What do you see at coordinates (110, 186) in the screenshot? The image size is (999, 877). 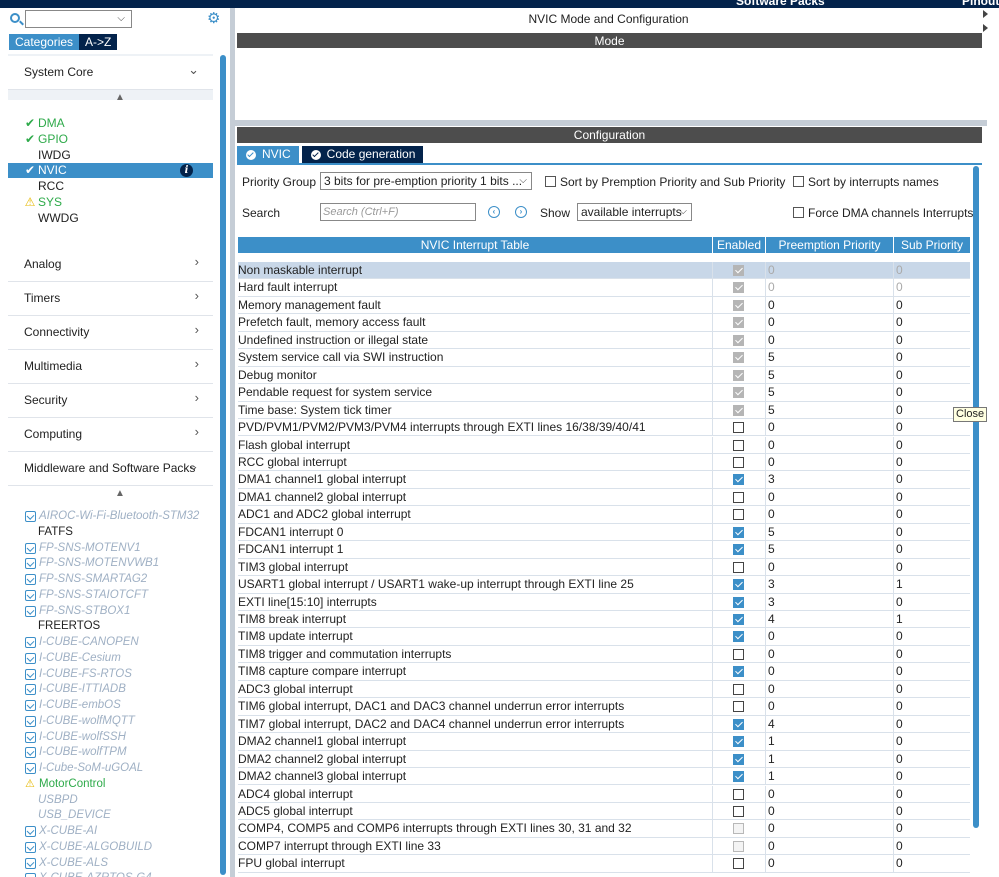 I see `system-core-item: RCC` at bounding box center [110, 186].